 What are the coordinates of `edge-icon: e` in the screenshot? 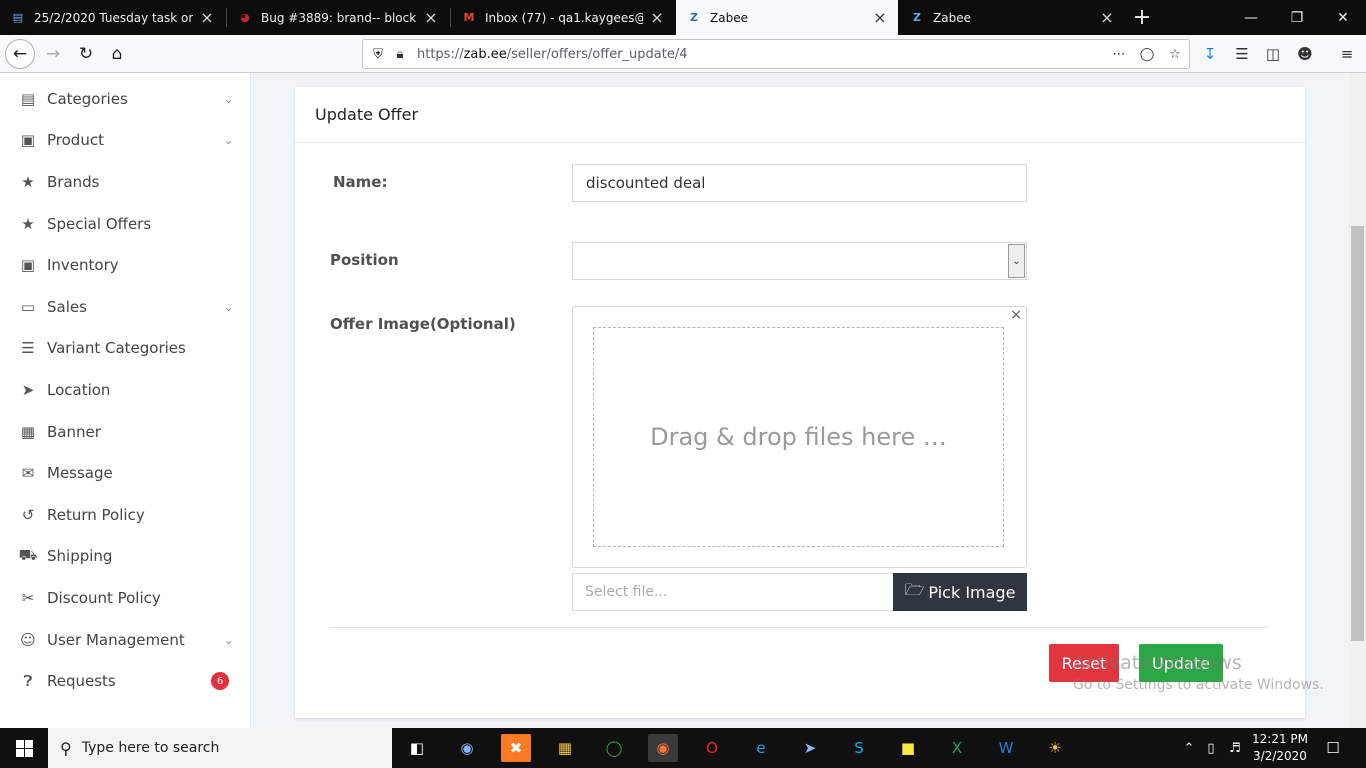 It's located at (761, 748).